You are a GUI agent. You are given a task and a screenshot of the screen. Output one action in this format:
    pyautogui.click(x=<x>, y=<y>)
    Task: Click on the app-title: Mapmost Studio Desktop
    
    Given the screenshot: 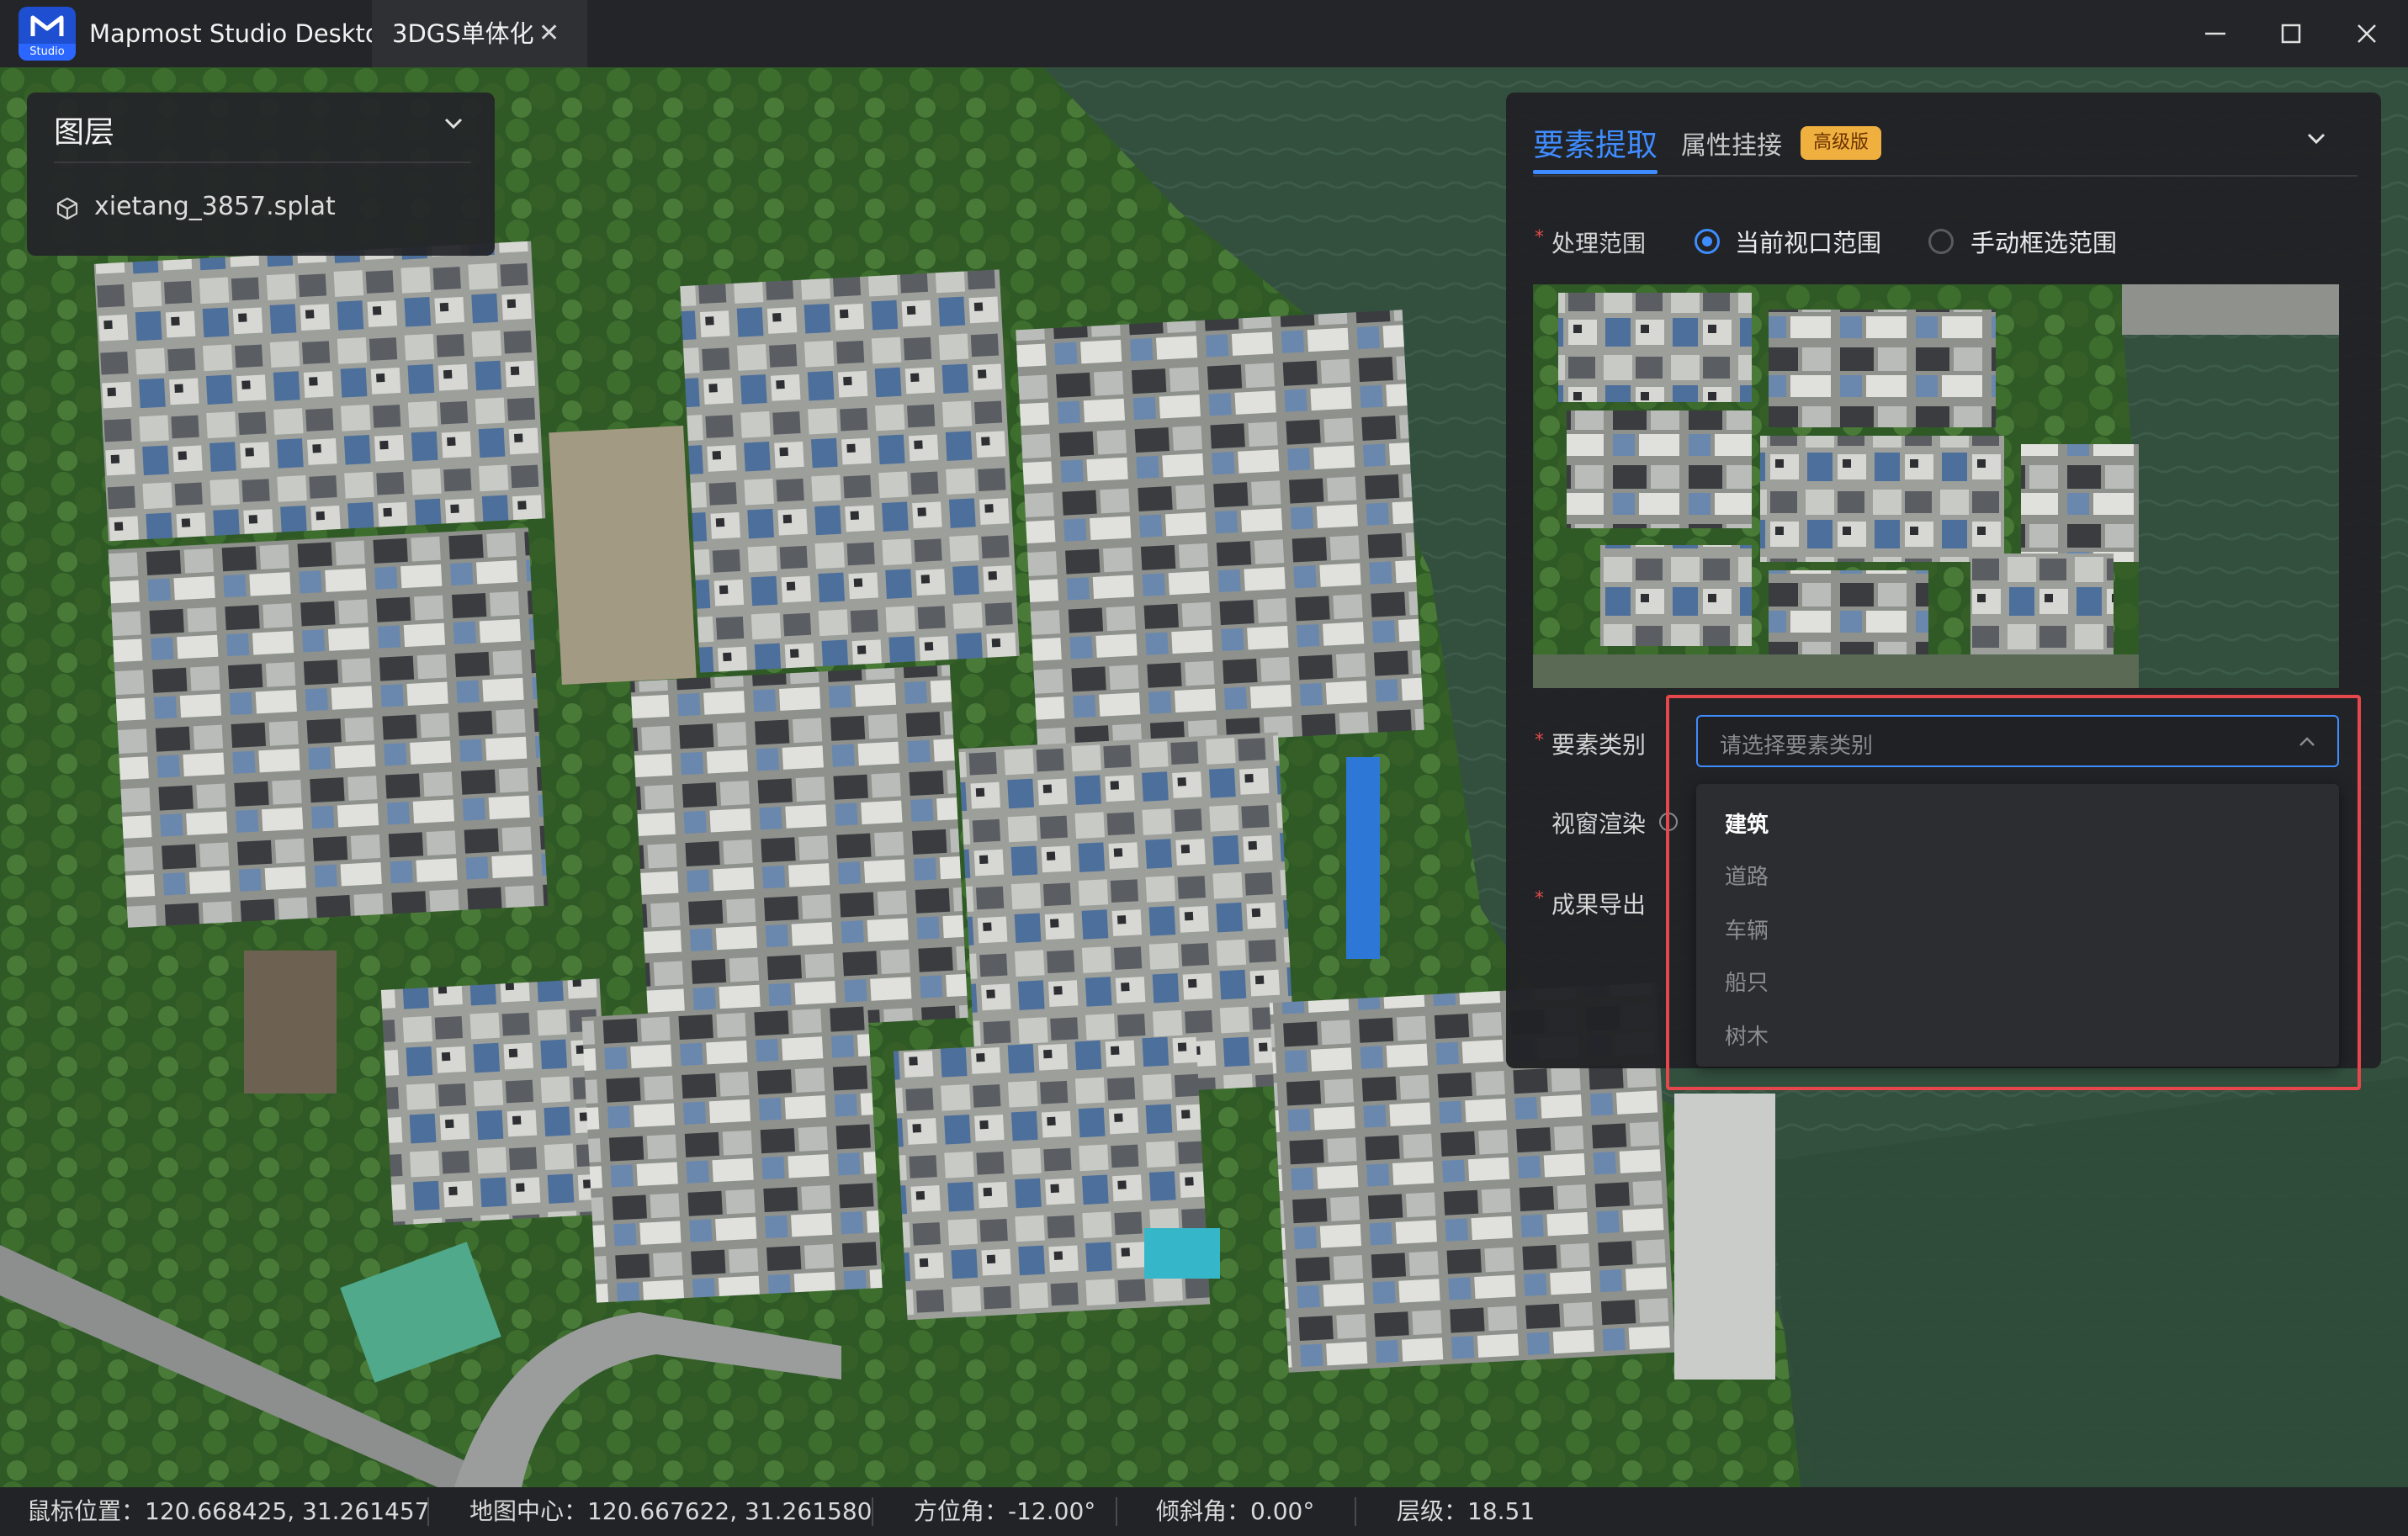 What is the action you would take?
    pyautogui.click(x=242, y=33)
    